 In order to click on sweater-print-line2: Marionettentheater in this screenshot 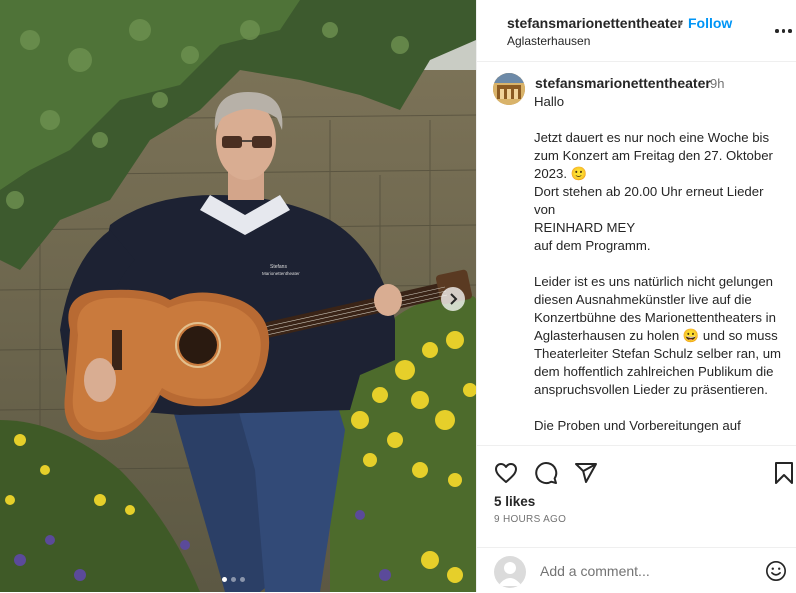, I will do `click(281, 273)`.